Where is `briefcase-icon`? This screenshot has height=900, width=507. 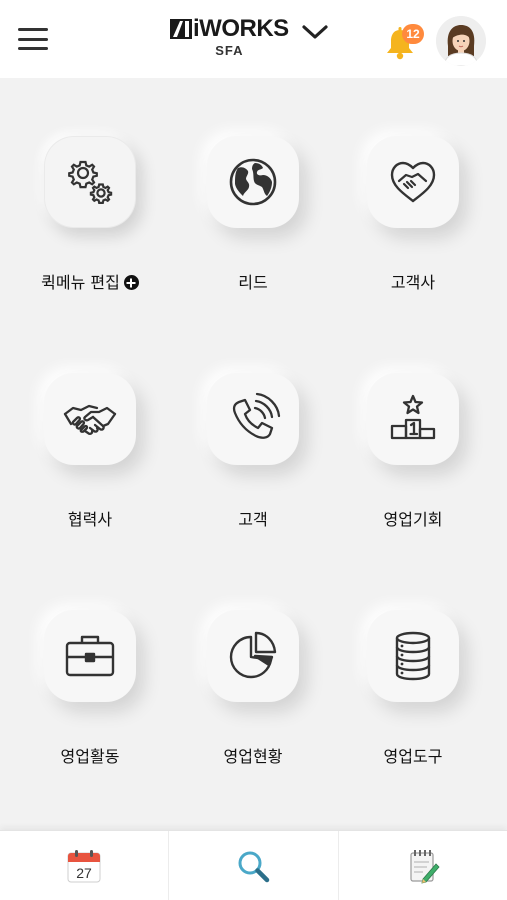
briefcase-icon is located at coordinates (90, 656).